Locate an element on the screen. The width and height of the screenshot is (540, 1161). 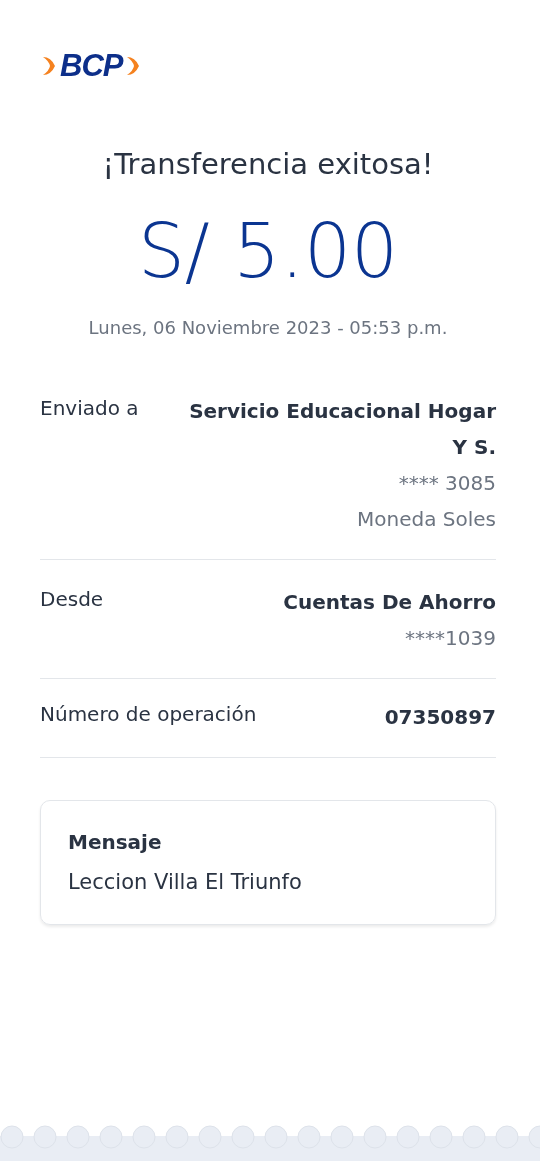
detail-label: Enviado a is located at coordinates (89, 408).